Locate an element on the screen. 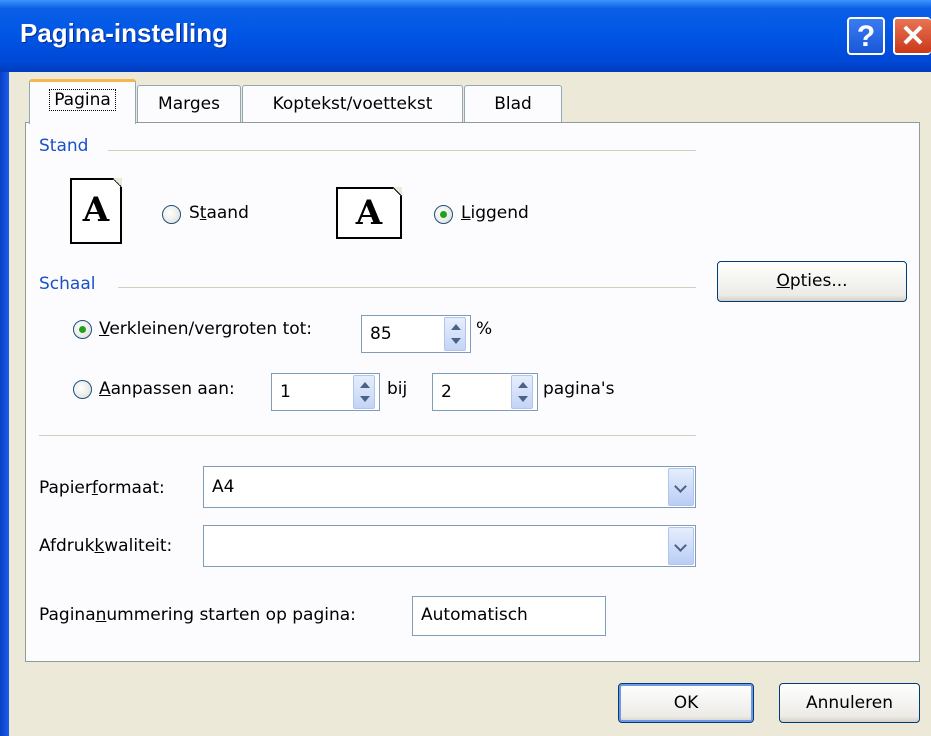 Image resolution: width=931 pixels, height=736 pixels. landscape-radio is located at coordinates (443, 214).